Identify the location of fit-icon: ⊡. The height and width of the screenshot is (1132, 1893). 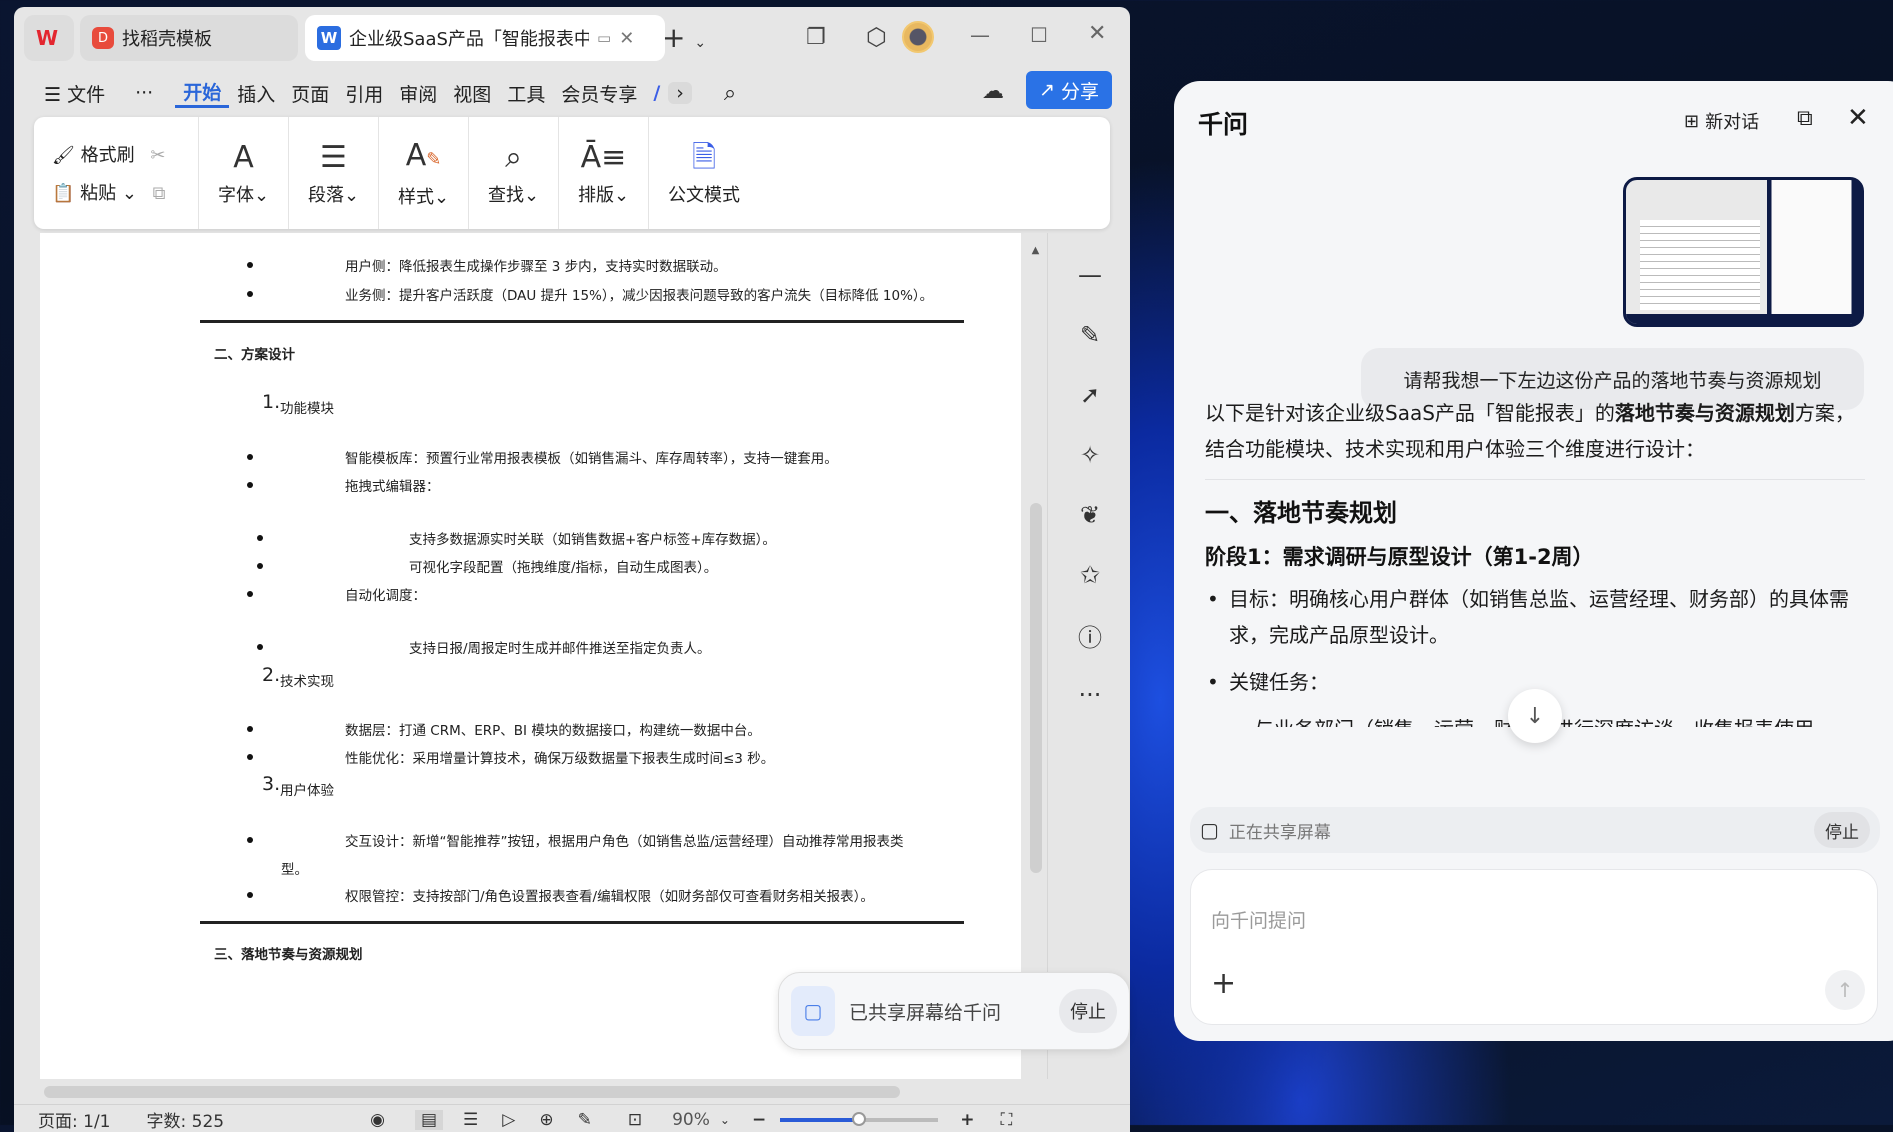
(635, 1120).